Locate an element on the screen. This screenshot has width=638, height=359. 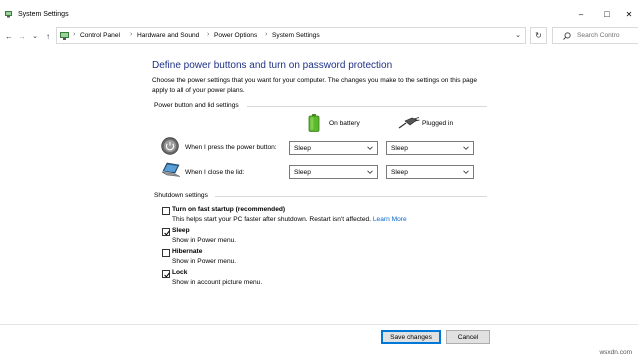
up-button: ↑ is located at coordinates (48, 36).